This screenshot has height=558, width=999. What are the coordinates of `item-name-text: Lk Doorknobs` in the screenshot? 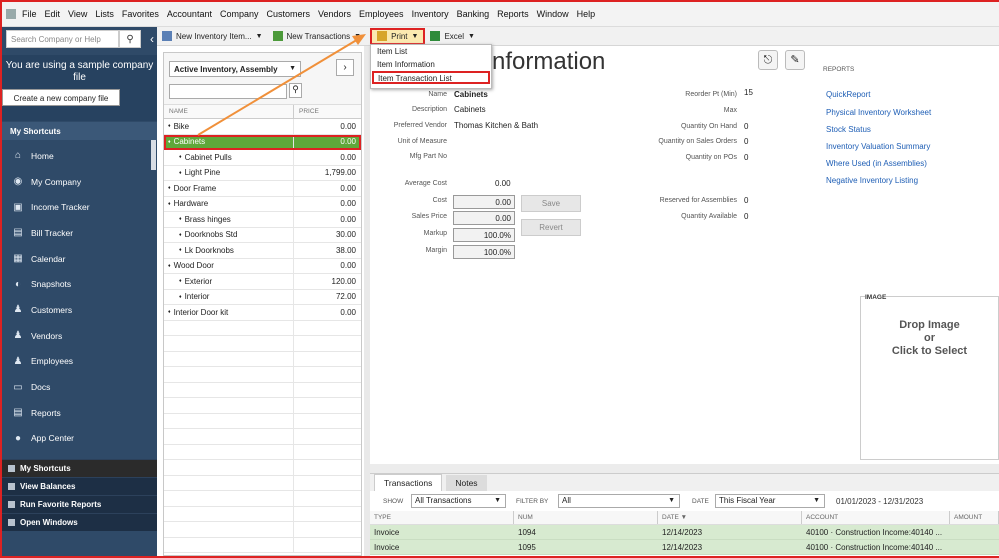 It's located at (209, 250).